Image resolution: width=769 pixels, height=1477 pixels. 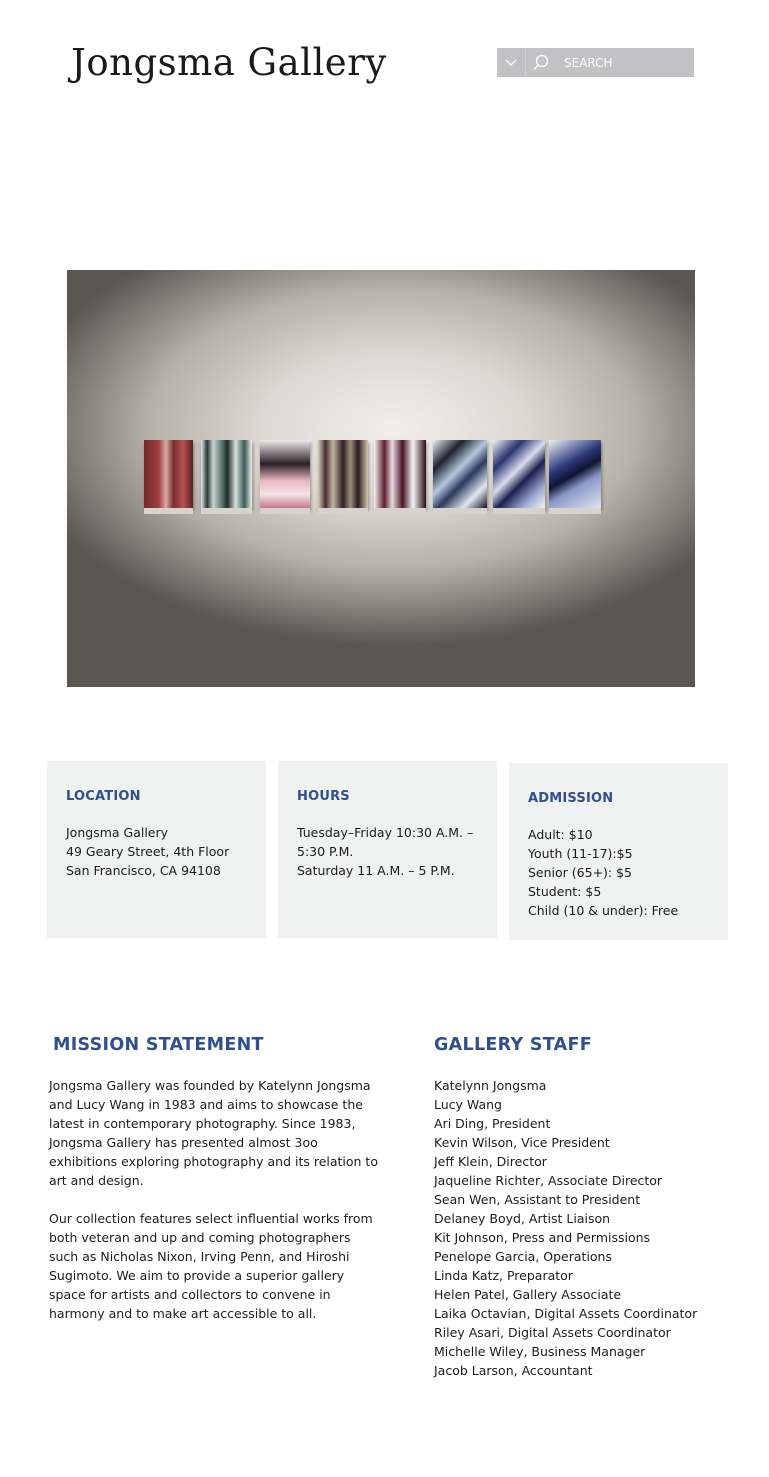 I want to click on mission-line: Jongsma Gallery has presented almost 3oo, so click(x=183, y=1142).